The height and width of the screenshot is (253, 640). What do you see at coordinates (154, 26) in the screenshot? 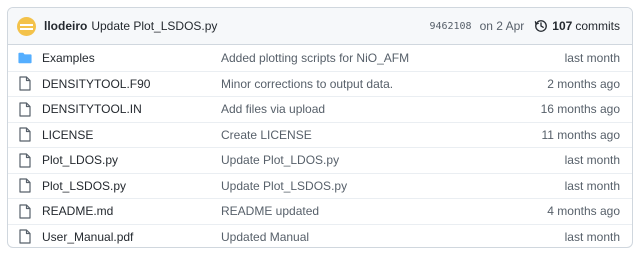
I see `commit-message-link: Update Plot_LSDOS.py` at bounding box center [154, 26].